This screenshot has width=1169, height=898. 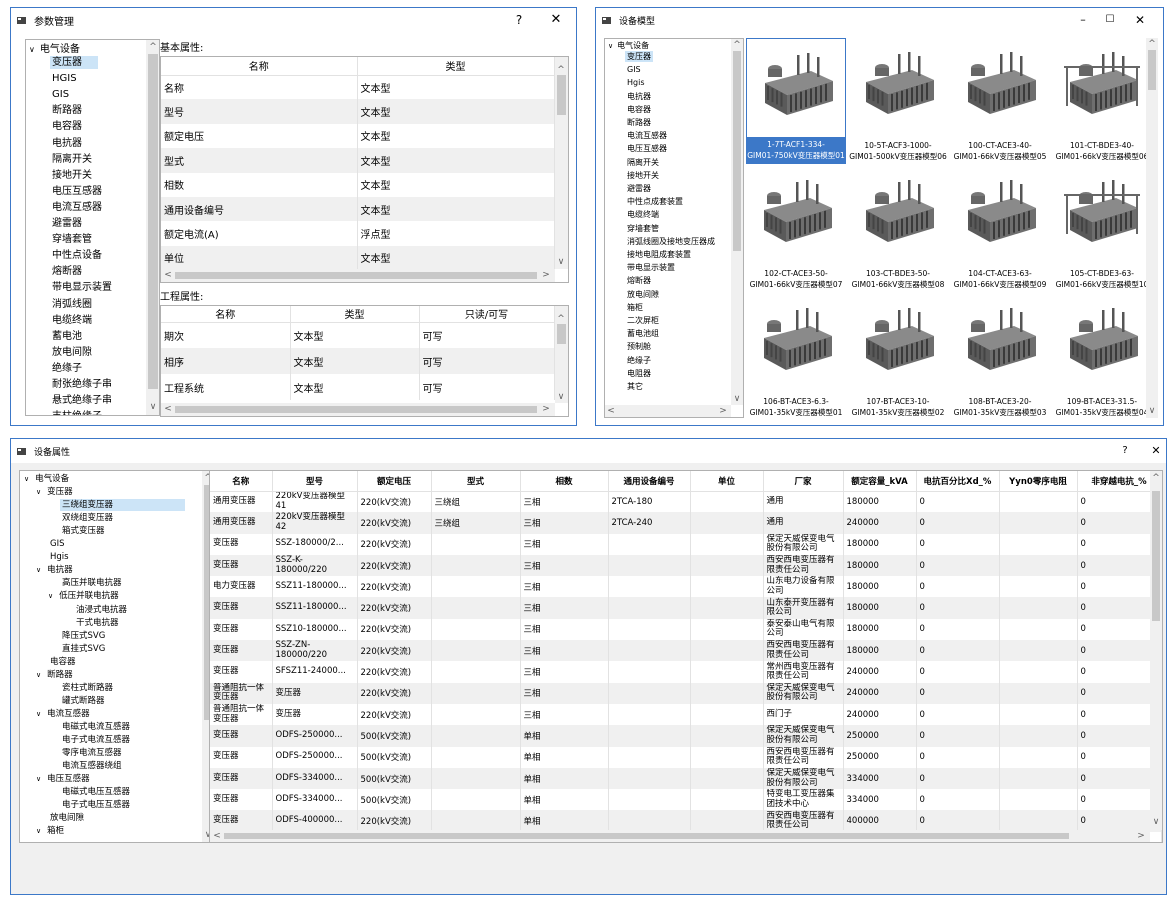 What do you see at coordinates (651, 267) in the screenshot?
I see `tree-item: 带电显示装置` at bounding box center [651, 267].